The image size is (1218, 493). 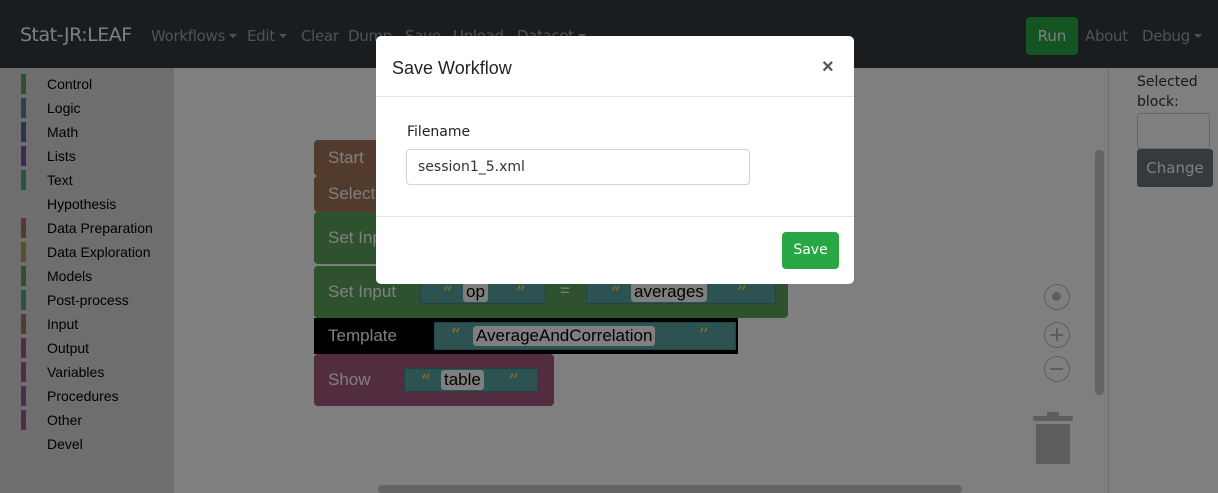 What do you see at coordinates (810, 250) in the screenshot?
I see `save-button: Save` at bounding box center [810, 250].